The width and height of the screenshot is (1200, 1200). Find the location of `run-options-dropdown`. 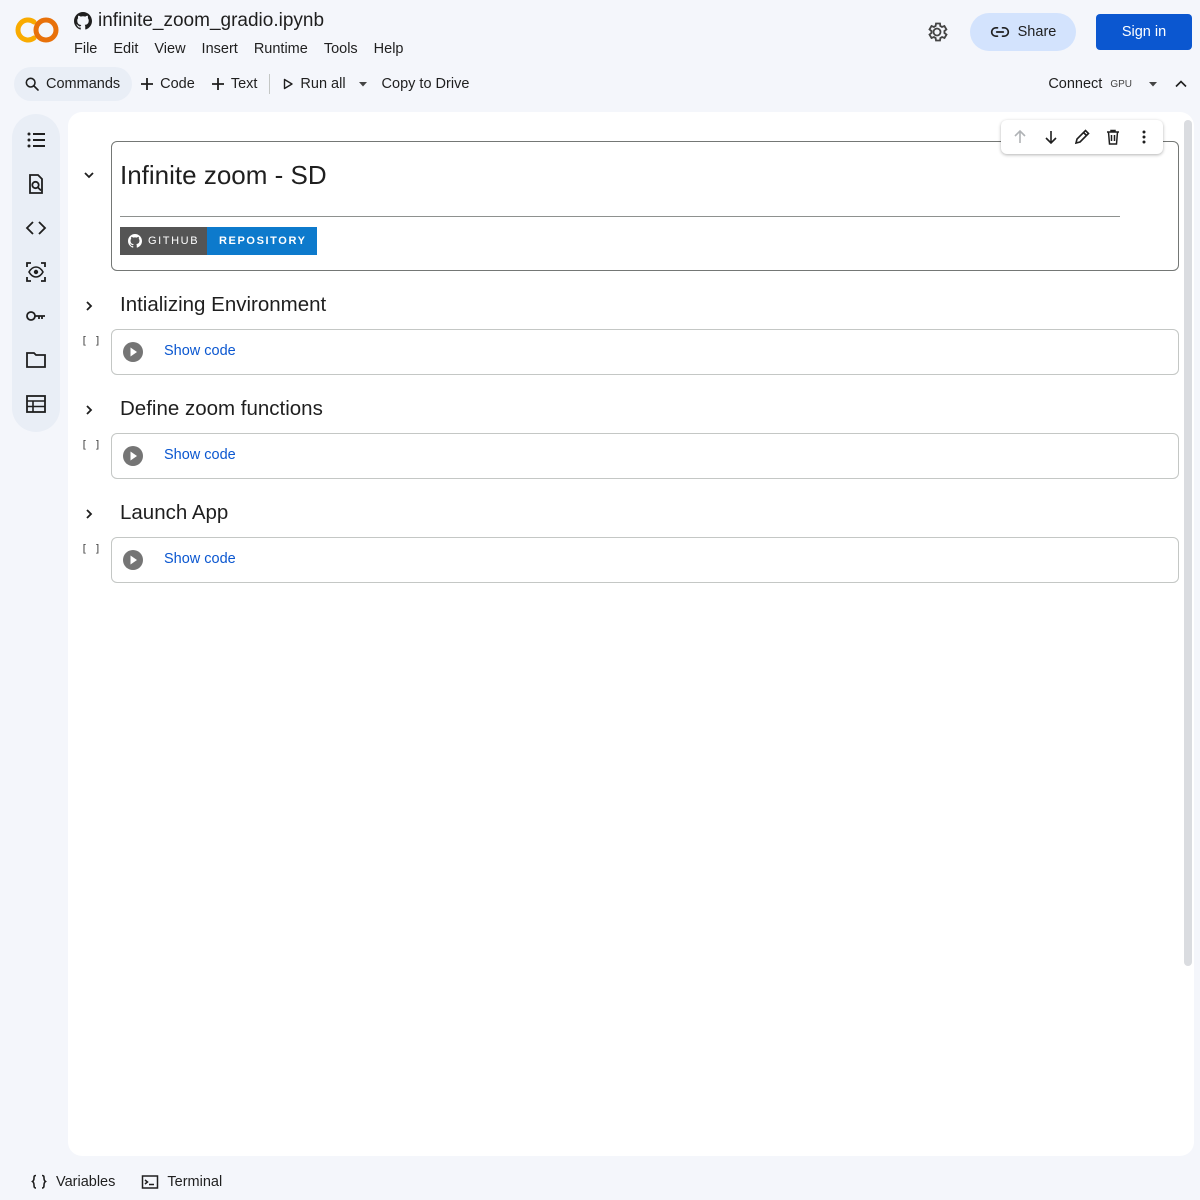

run-options-dropdown is located at coordinates (364, 84).